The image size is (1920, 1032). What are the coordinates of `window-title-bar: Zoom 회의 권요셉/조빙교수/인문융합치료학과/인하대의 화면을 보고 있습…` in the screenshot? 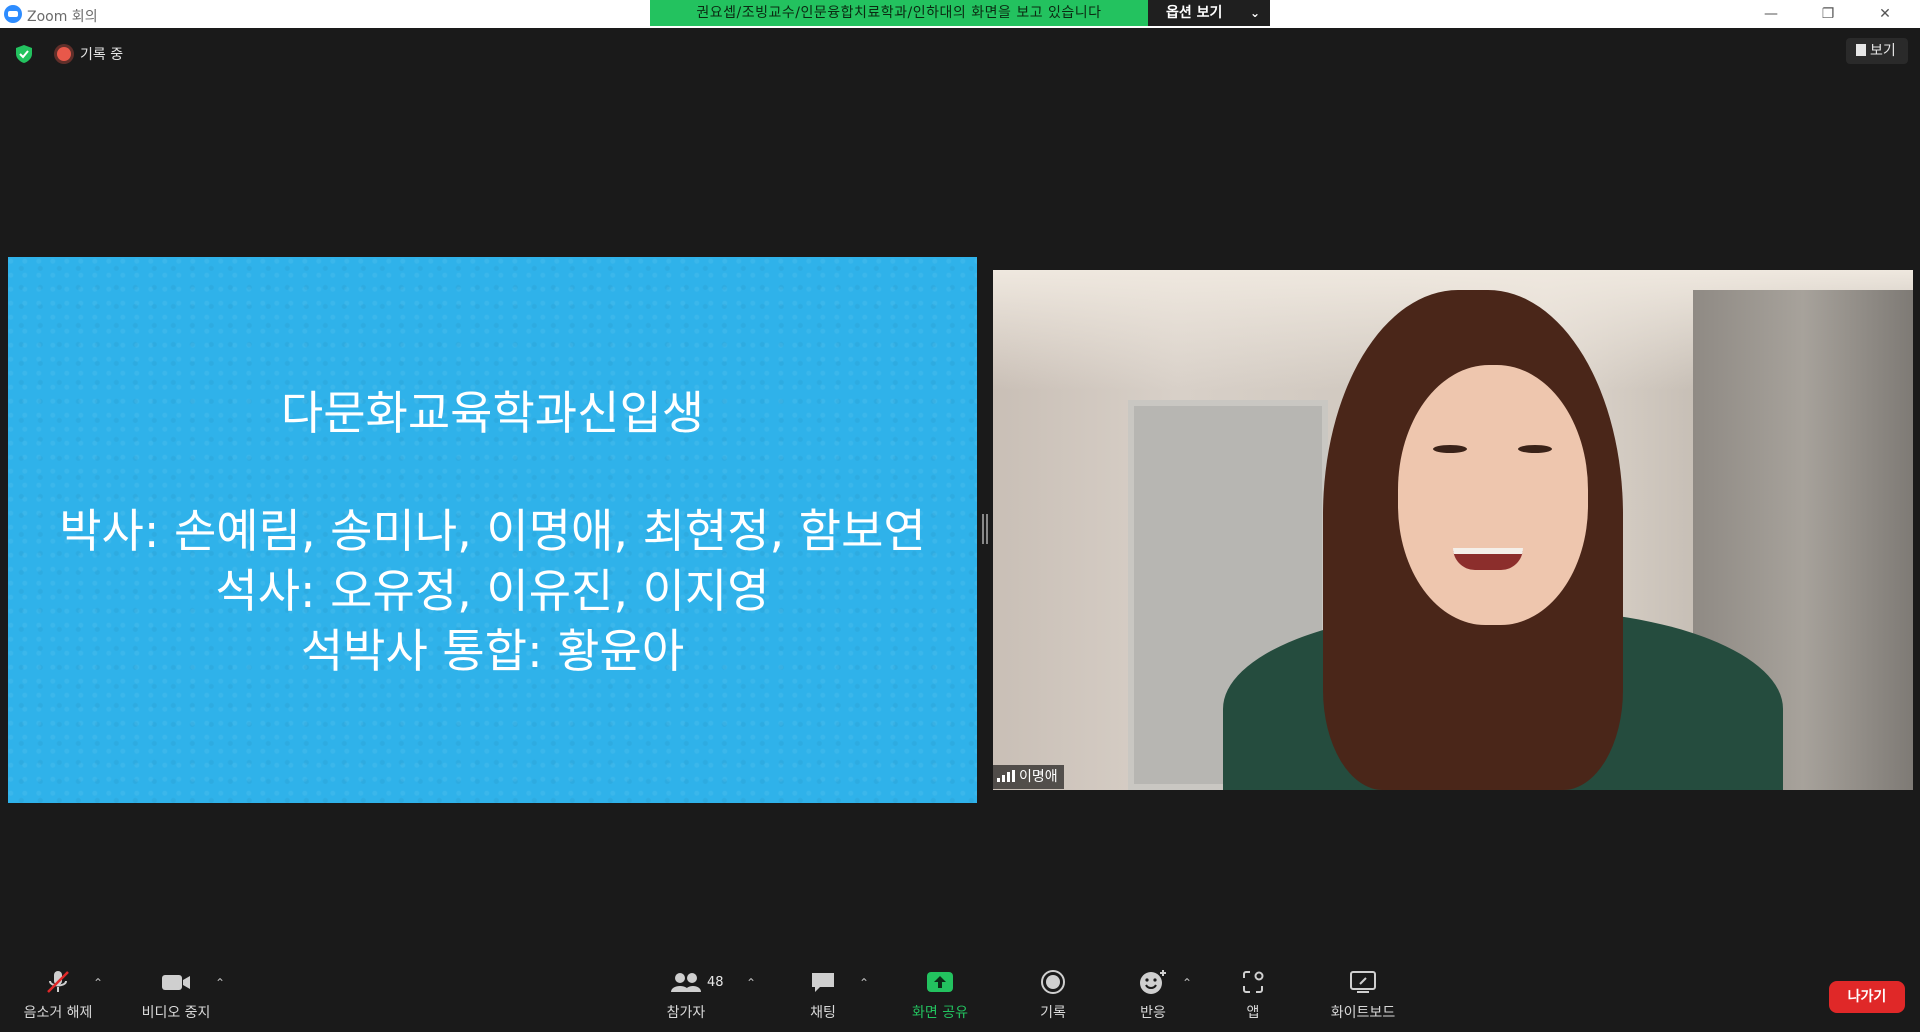 It's located at (960, 14).